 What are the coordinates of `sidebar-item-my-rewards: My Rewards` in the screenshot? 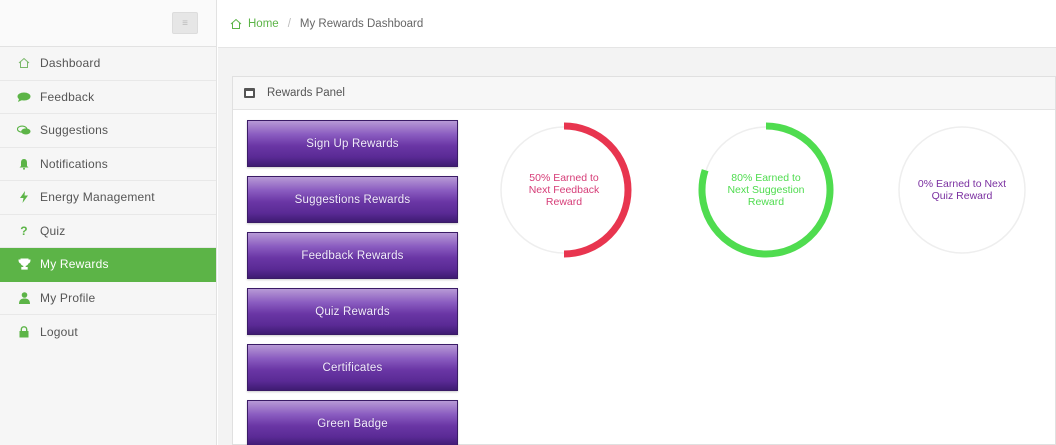 It's located at (108, 265).